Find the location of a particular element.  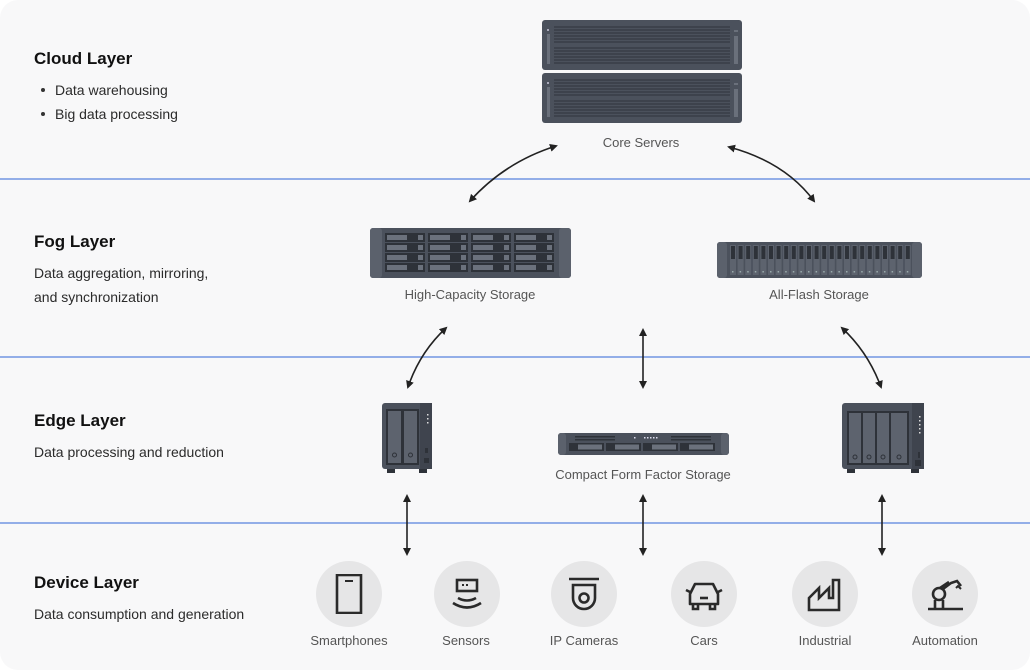

factory-icon is located at coordinates (824, 595).